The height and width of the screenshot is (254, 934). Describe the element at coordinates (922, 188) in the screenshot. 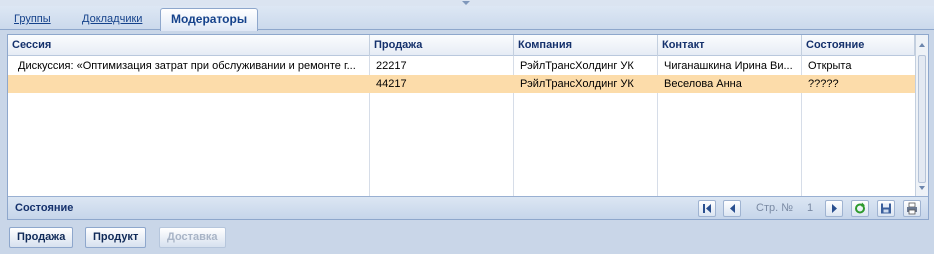

I see `scroll-down-icon` at that location.